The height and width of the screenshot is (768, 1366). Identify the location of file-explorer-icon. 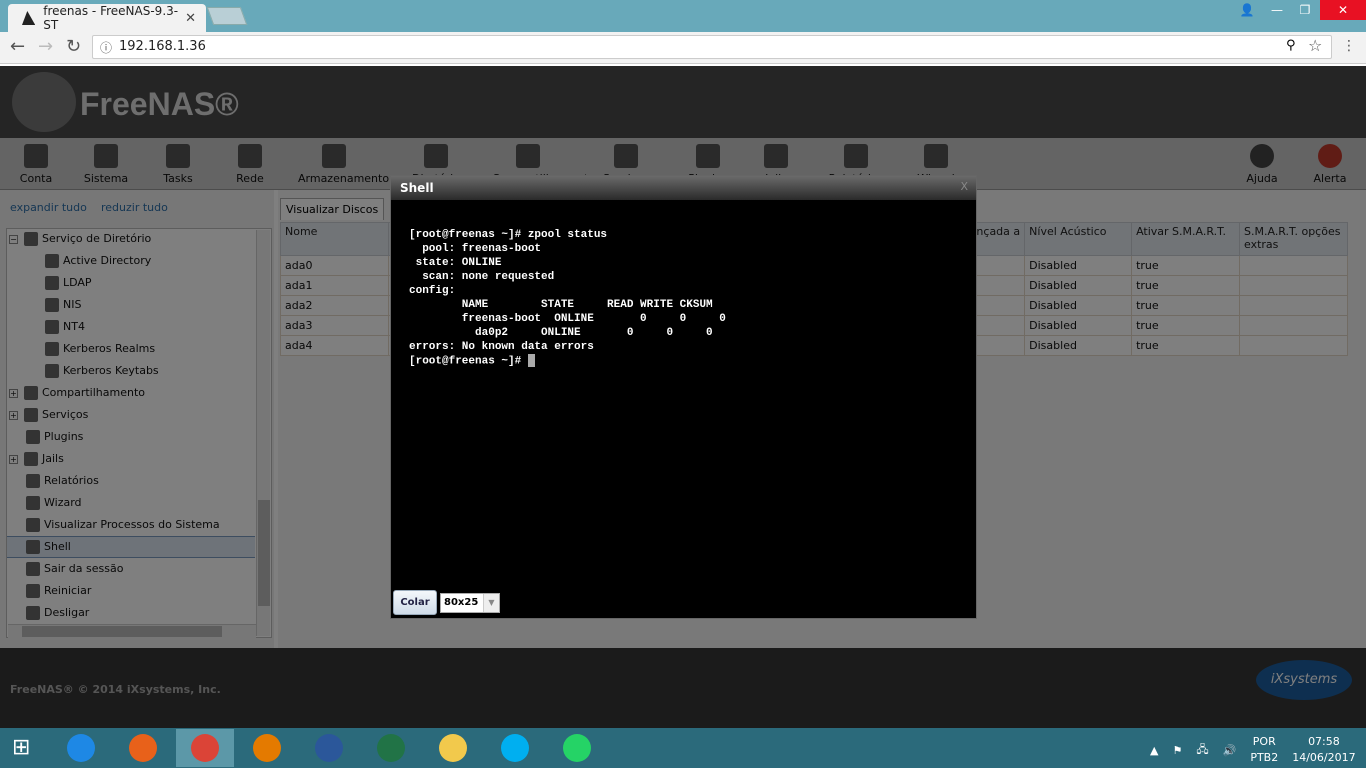
(453, 748).